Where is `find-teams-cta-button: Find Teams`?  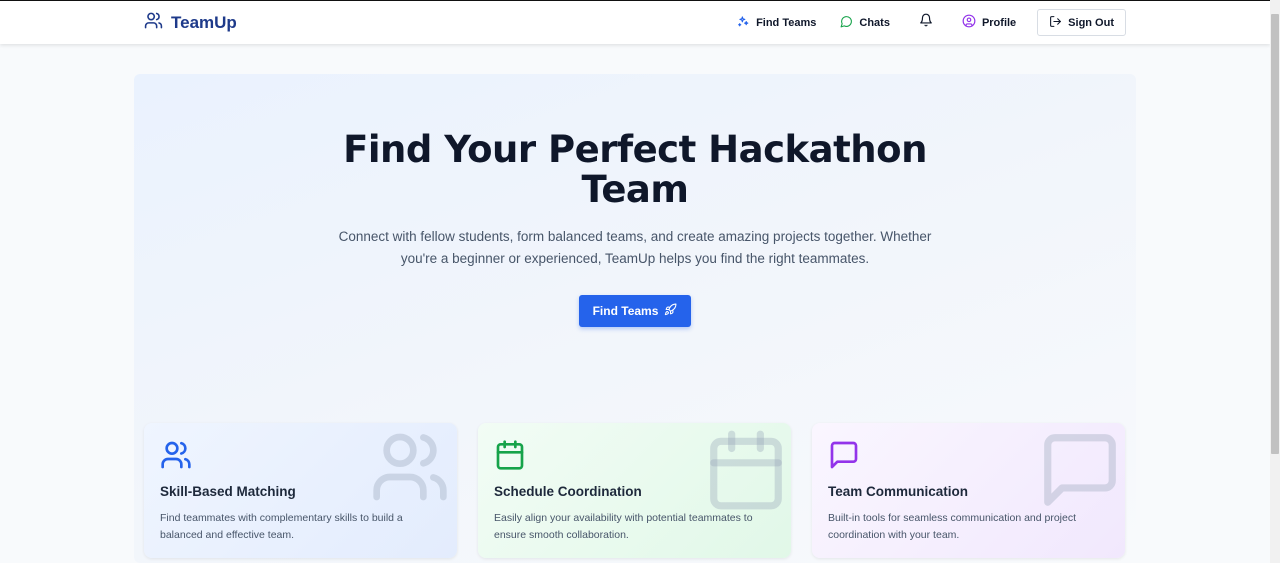
find-teams-cta-button: Find Teams is located at coordinates (635, 311).